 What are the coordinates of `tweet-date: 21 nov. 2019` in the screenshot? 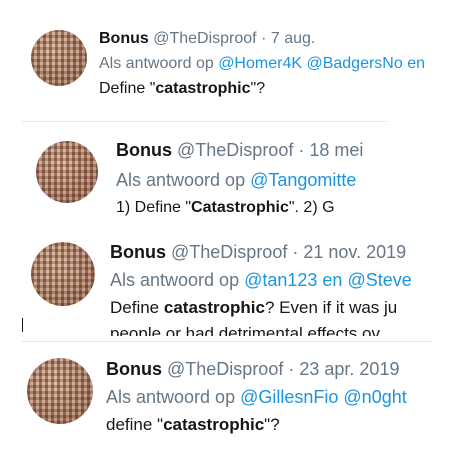 It's located at (354, 252).